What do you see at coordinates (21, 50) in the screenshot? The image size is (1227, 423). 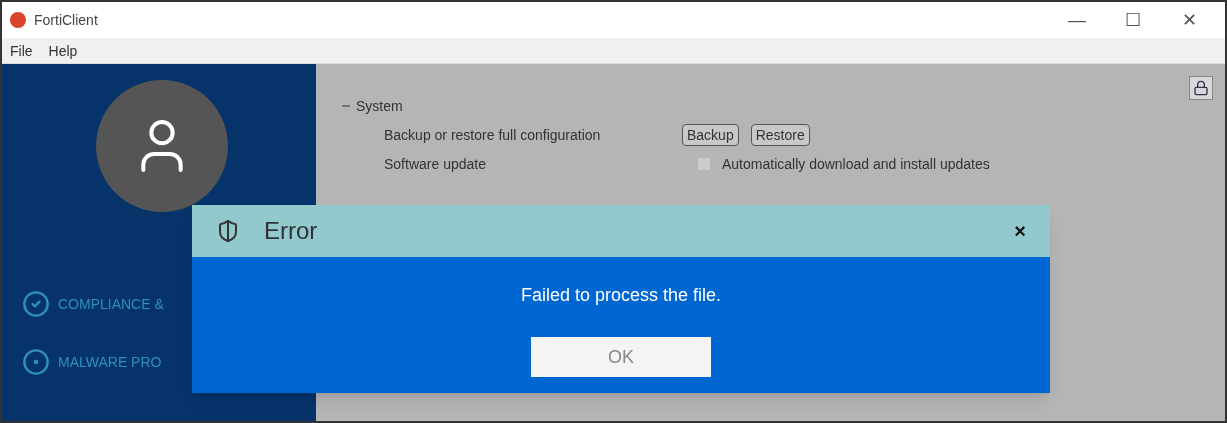 I see `menu-item: File` at bounding box center [21, 50].